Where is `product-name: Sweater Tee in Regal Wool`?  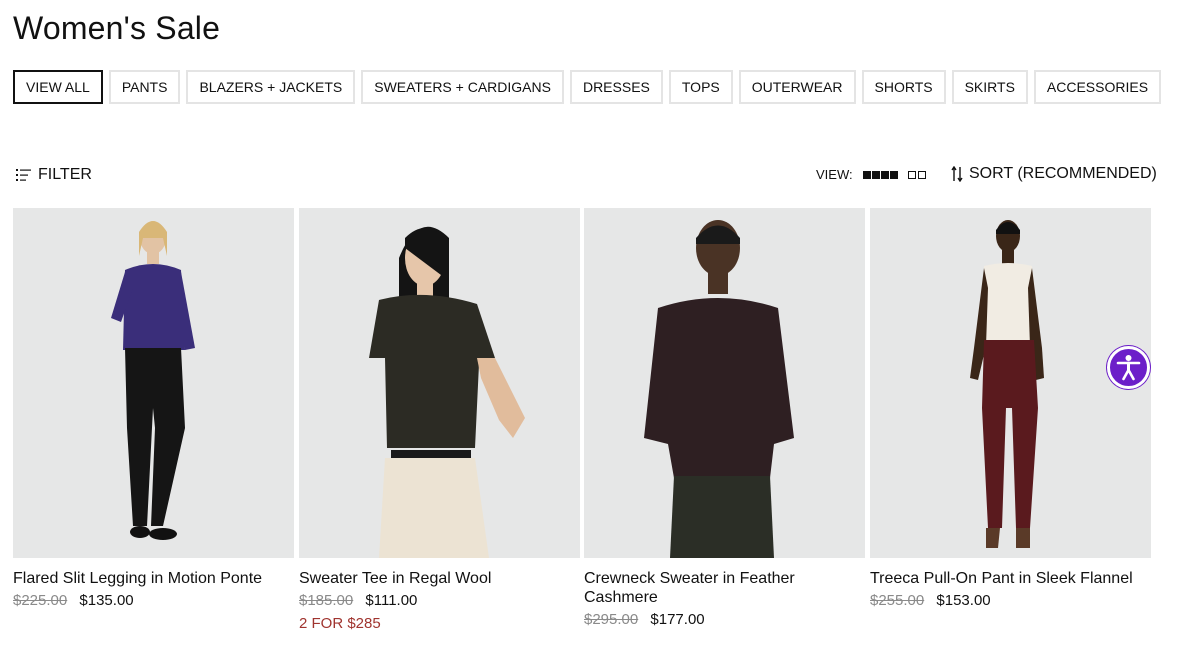 product-name: Sweater Tee in Regal Wool is located at coordinates (439, 578).